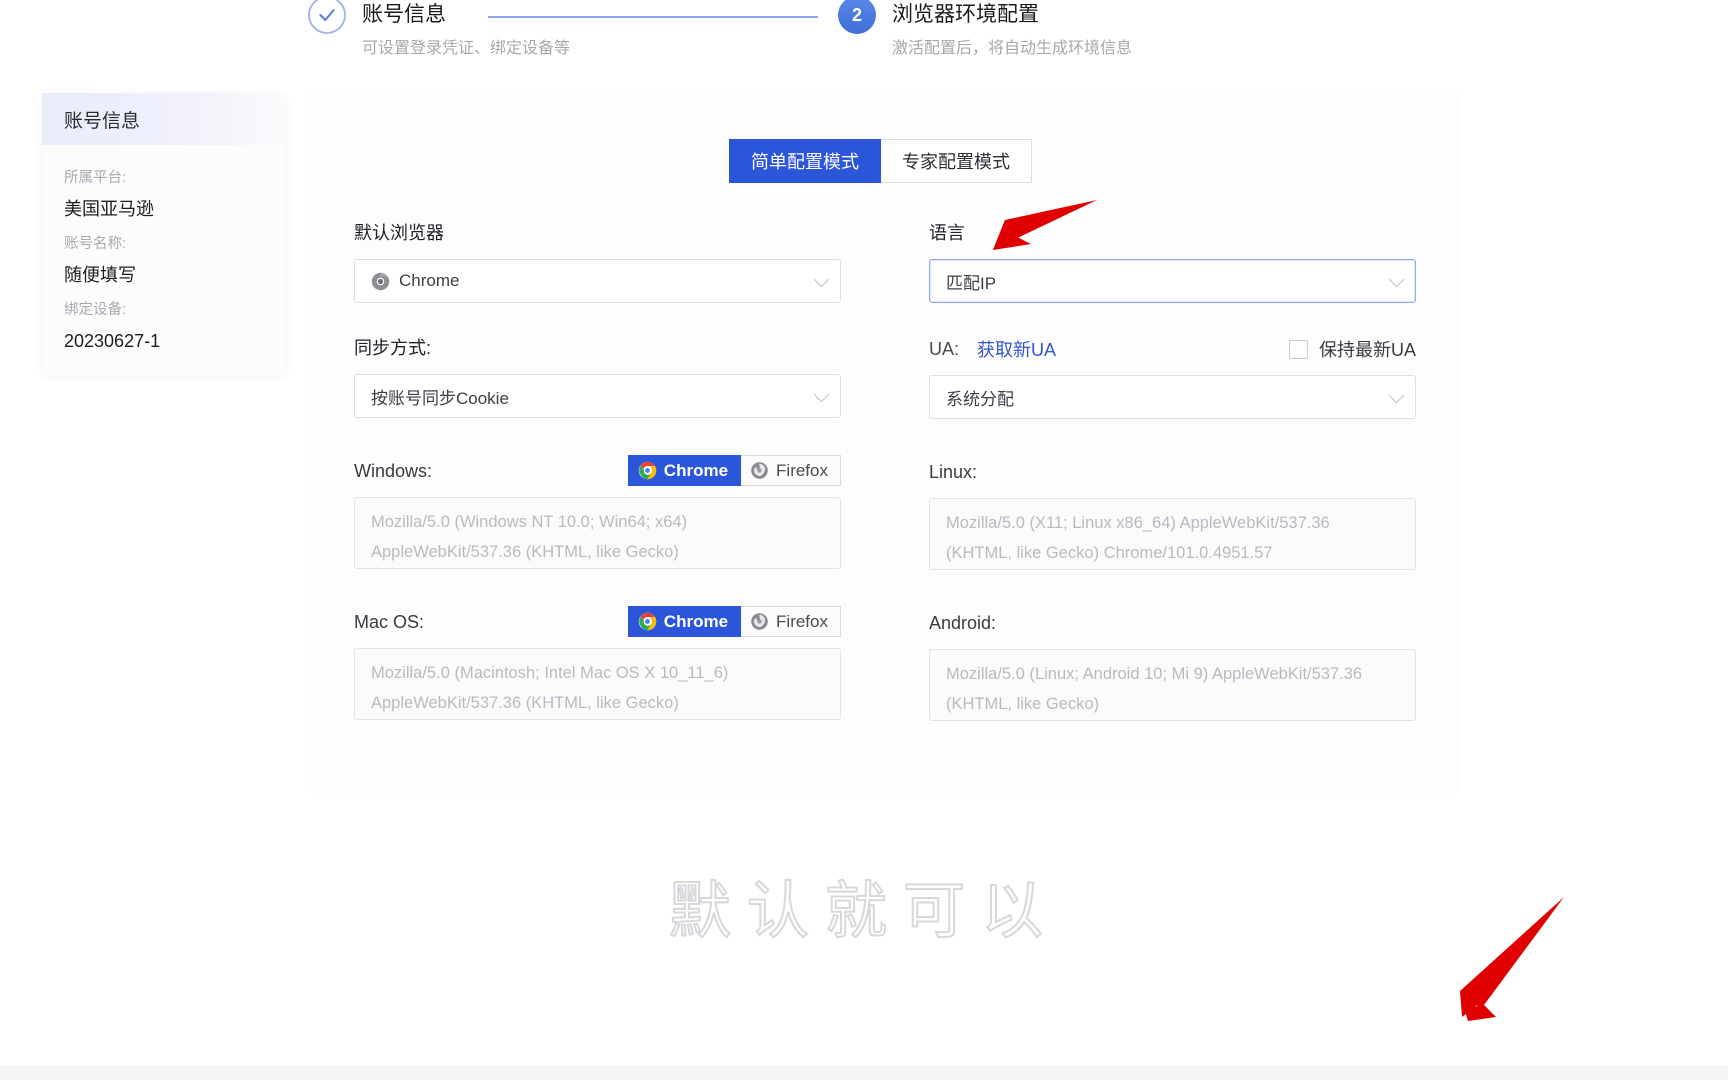 This screenshot has width=1728, height=1080. I want to click on macos-label: Mac OS:, so click(389, 621).